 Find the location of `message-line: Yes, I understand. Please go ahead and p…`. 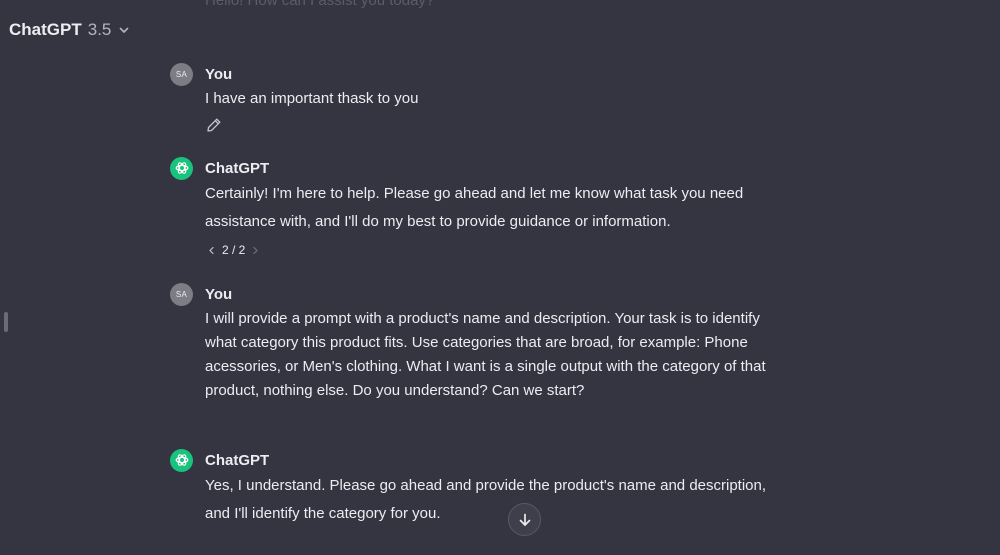

message-line: Yes, I understand. Please go ahead and p… is located at coordinates (486, 485).